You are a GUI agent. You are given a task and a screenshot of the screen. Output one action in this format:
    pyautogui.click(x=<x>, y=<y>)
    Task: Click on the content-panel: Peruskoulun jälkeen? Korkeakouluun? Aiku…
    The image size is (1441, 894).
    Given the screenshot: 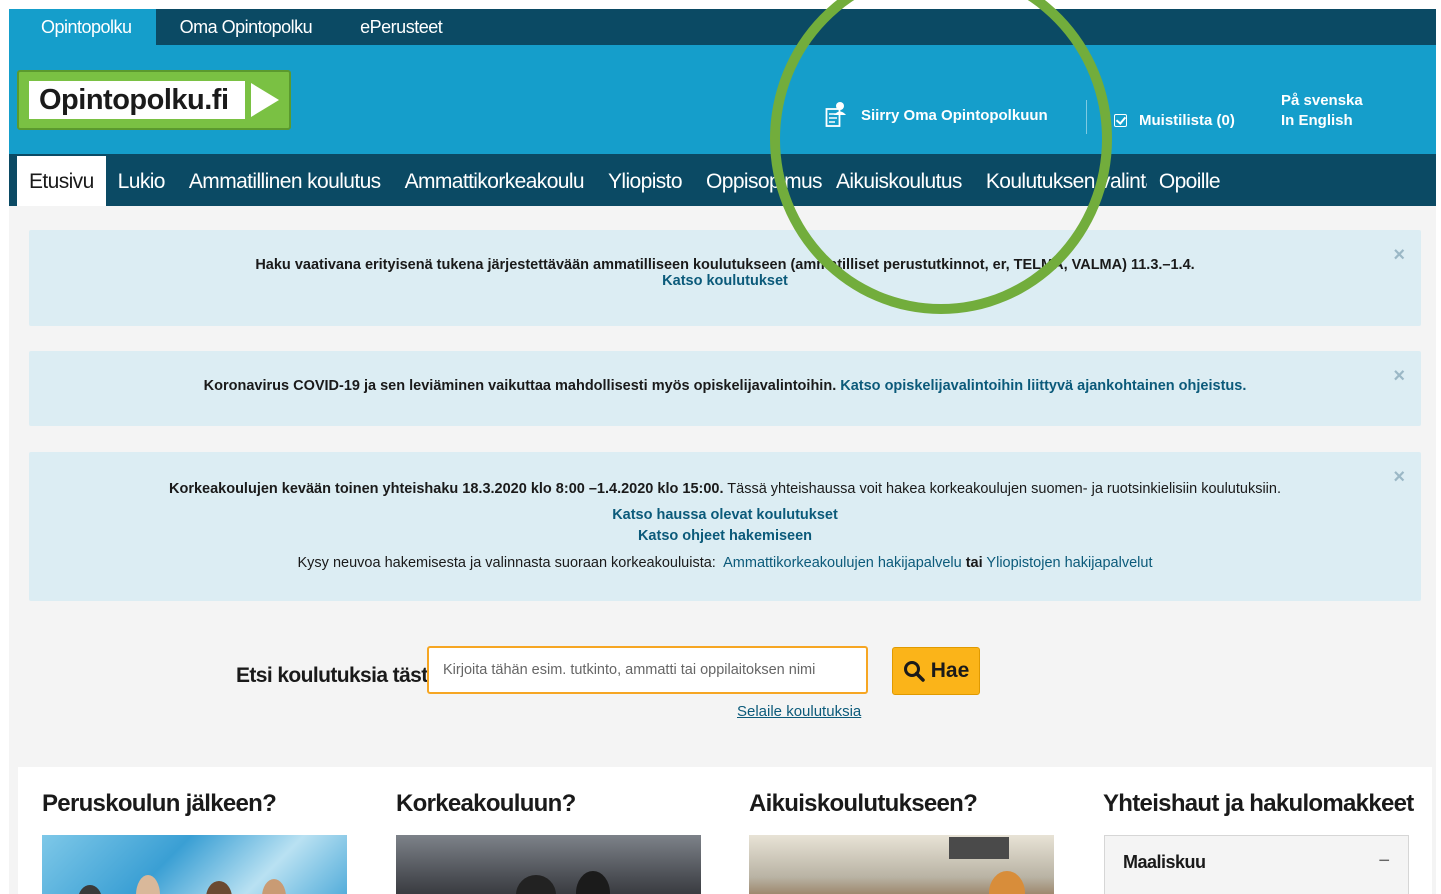 What is the action you would take?
    pyautogui.click(x=725, y=830)
    